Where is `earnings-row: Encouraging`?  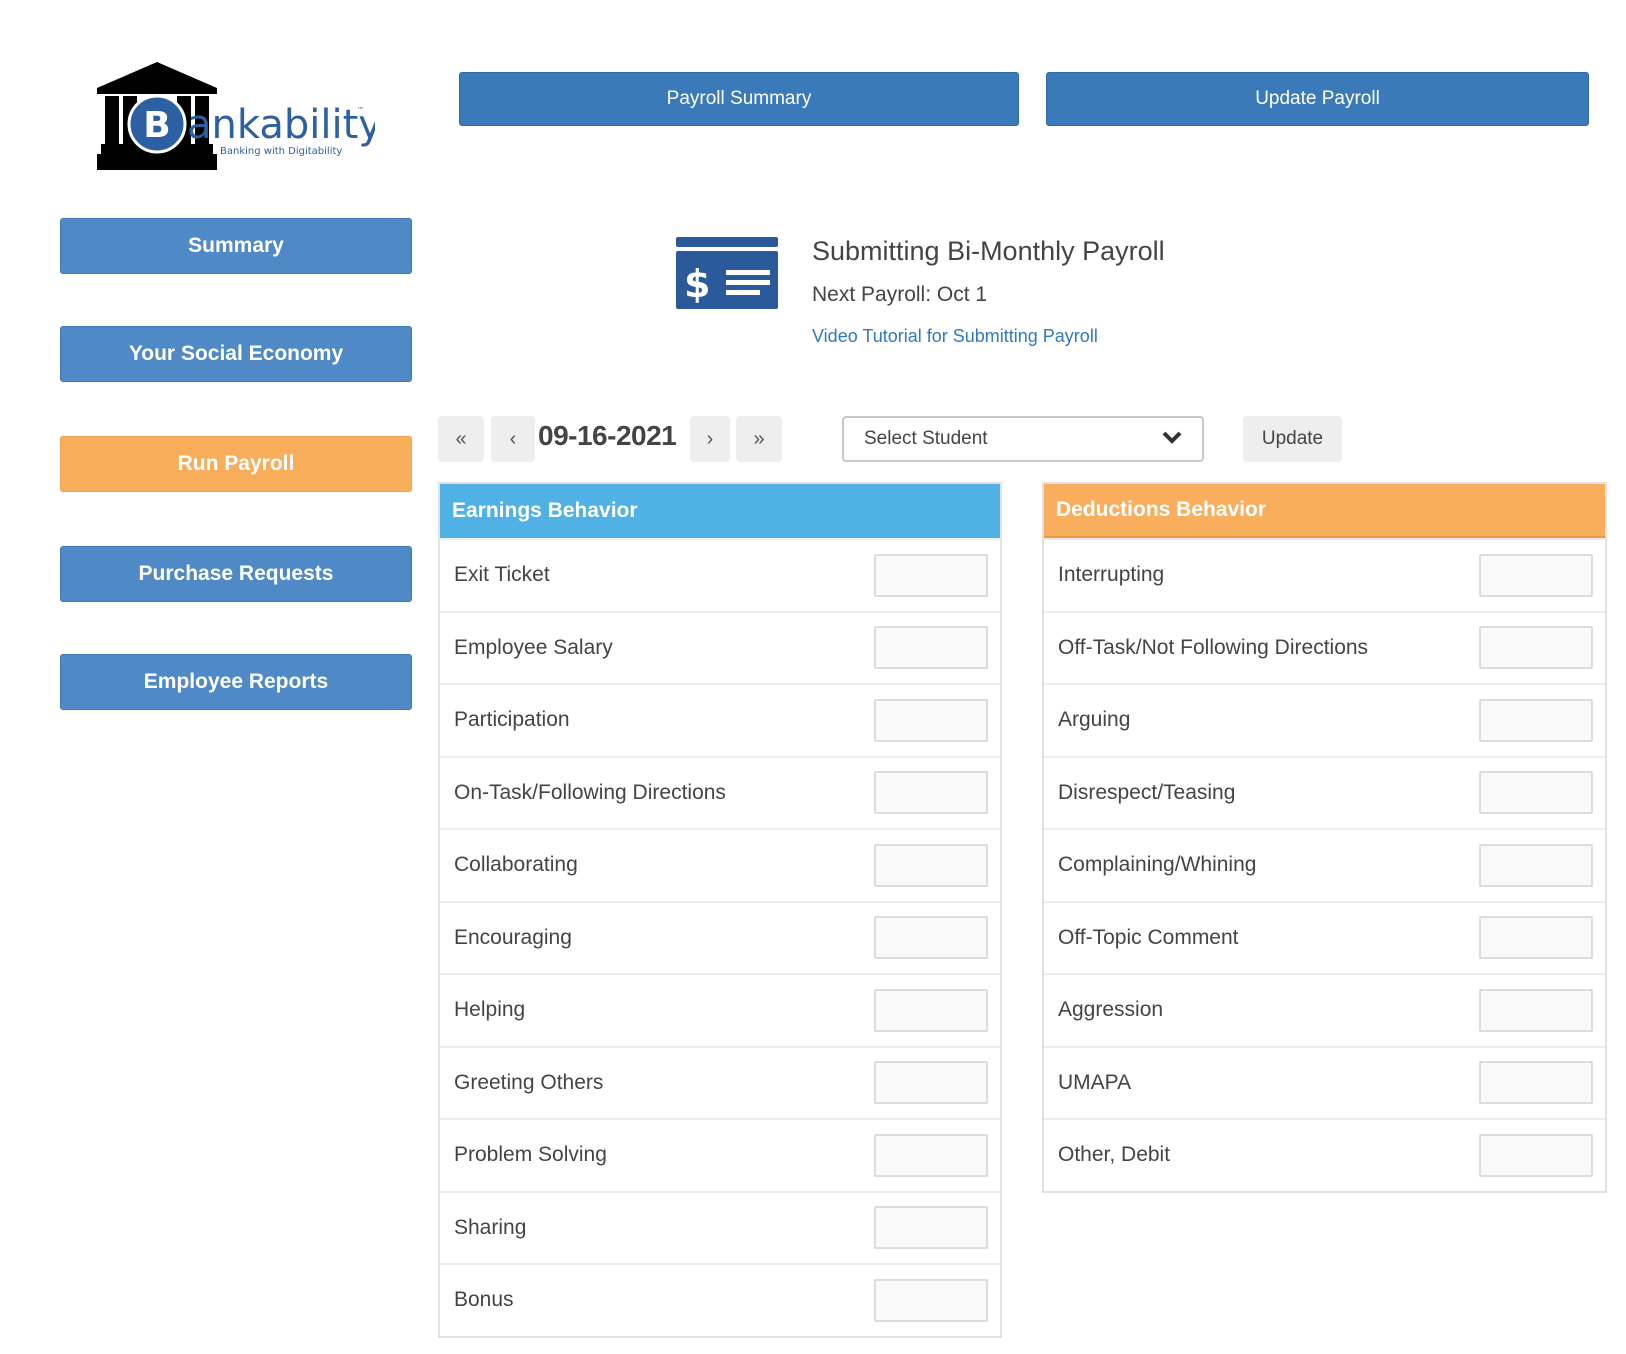 earnings-row: Encouraging is located at coordinates (720, 937).